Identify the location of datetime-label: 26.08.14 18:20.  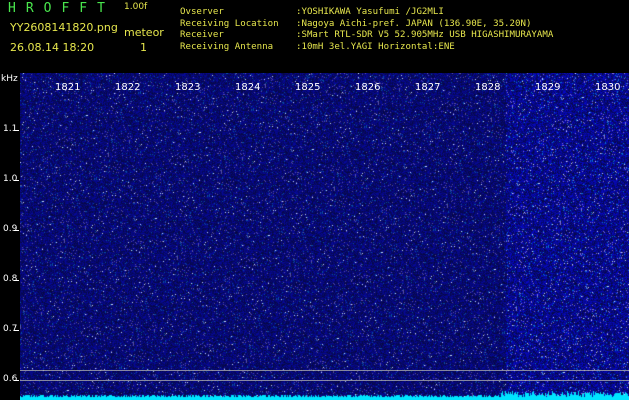
(52, 47).